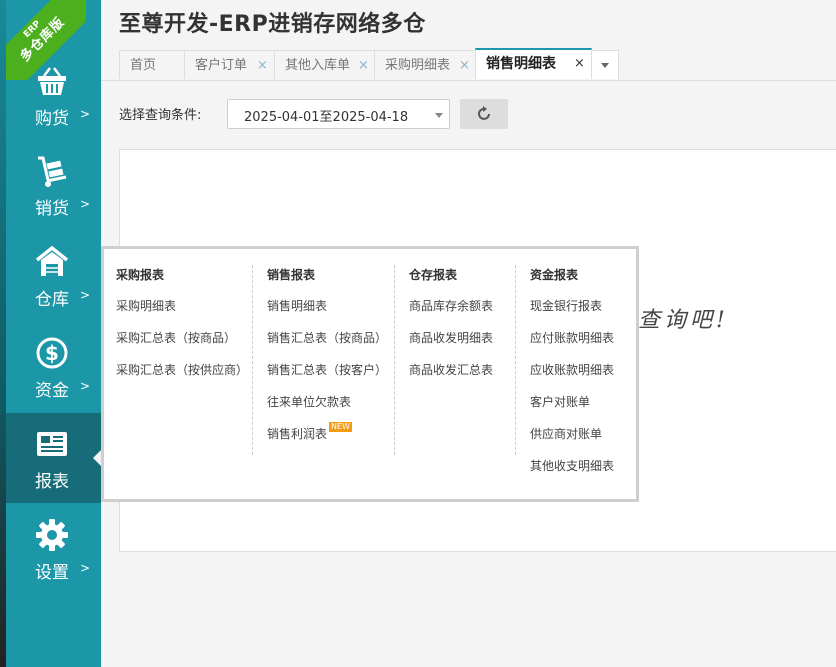 The image size is (836, 667). Describe the element at coordinates (433, 275) in the screenshot. I see `menu-heading-inventory: 仓存报表` at that location.